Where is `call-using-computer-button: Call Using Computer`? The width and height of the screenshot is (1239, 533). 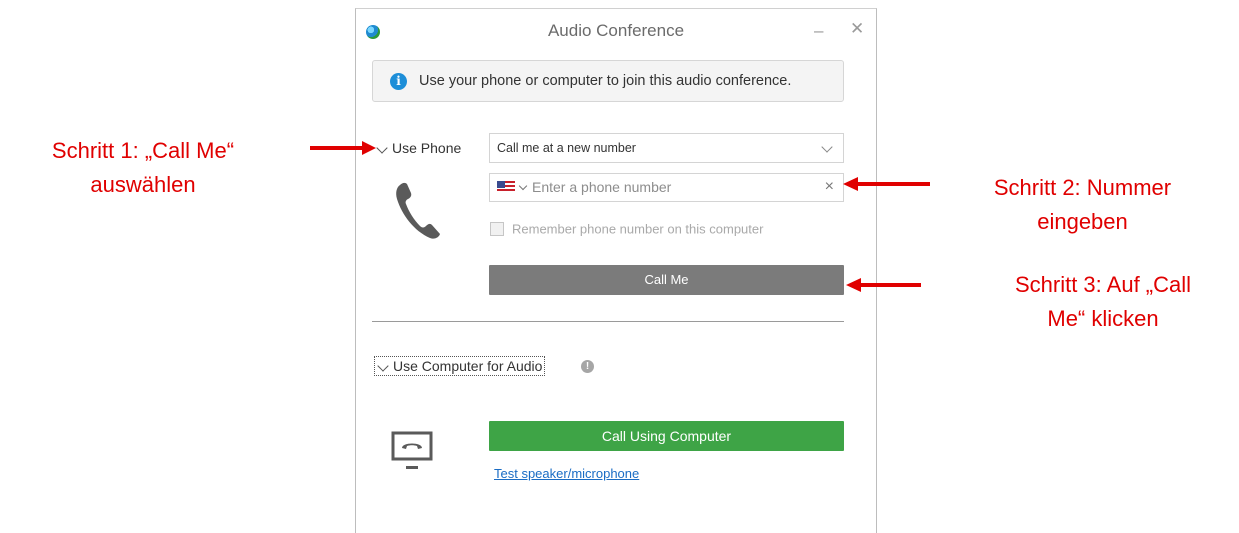 call-using-computer-button: Call Using Computer is located at coordinates (666, 436).